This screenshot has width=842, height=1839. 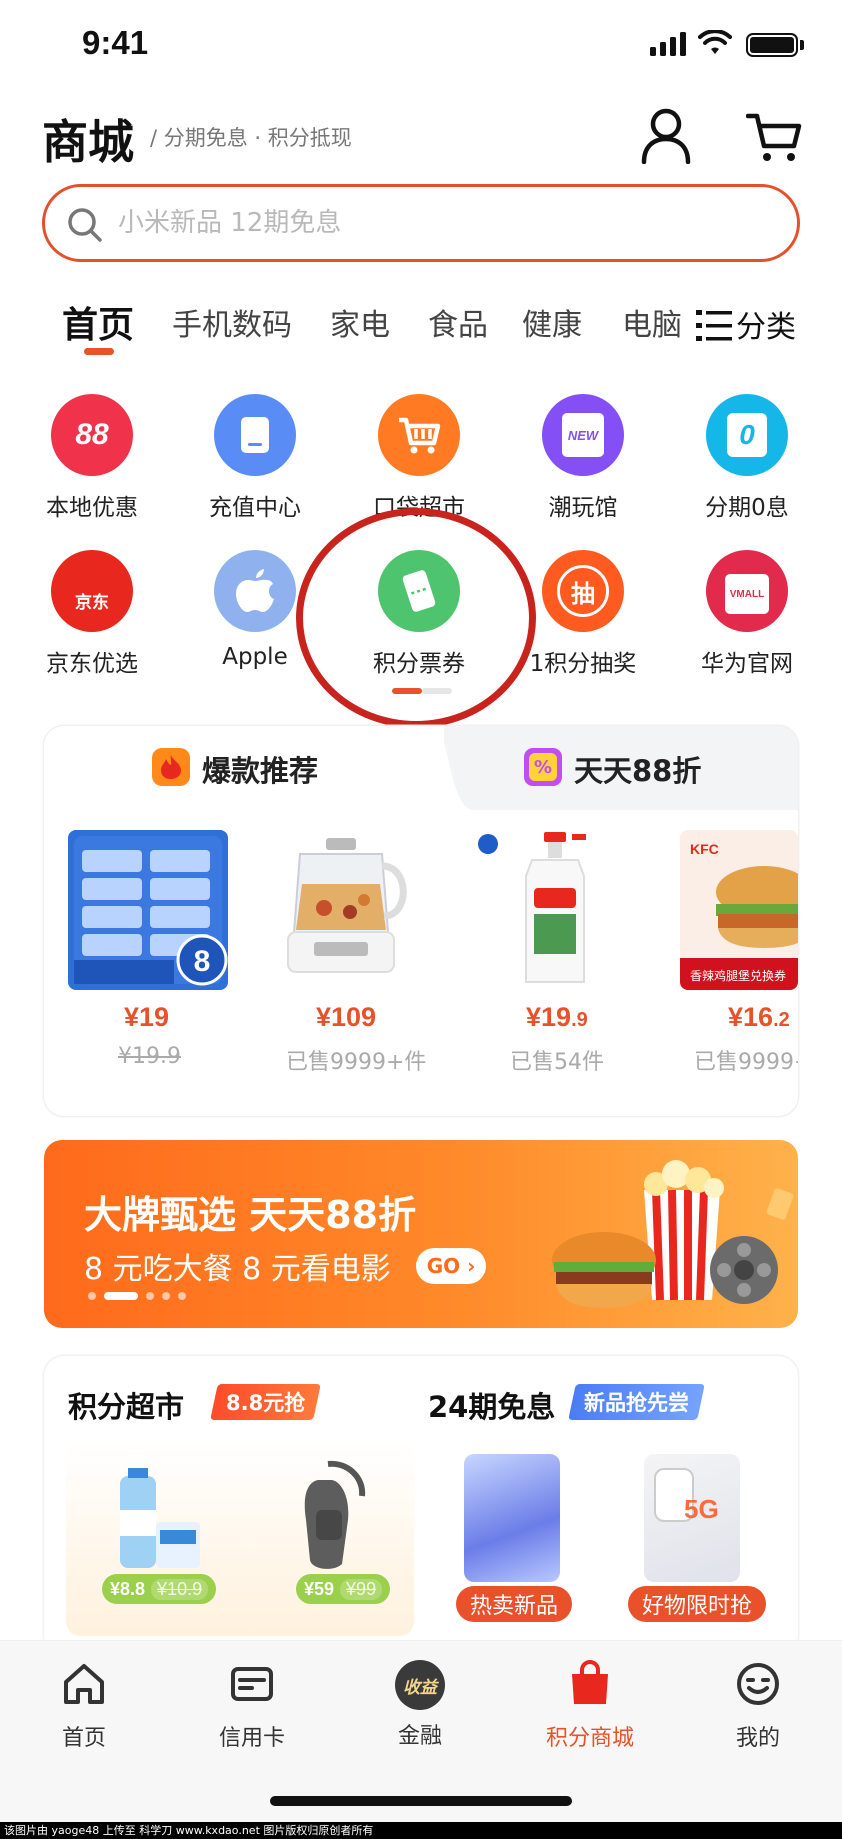 What do you see at coordinates (697, 1604) in the screenshot?
I see `limited-deal-button: 好物限时抢` at bounding box center [697, 1604].